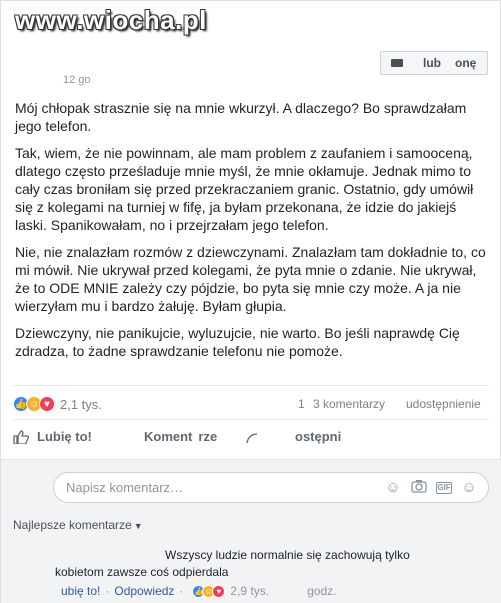 This screenshot has height=603, width=501. What do you see at coordinates (209, 591) in the screenshot?
I see `comment-reactions: 👍 ☺ ♥` at bounding box center [209, 591].